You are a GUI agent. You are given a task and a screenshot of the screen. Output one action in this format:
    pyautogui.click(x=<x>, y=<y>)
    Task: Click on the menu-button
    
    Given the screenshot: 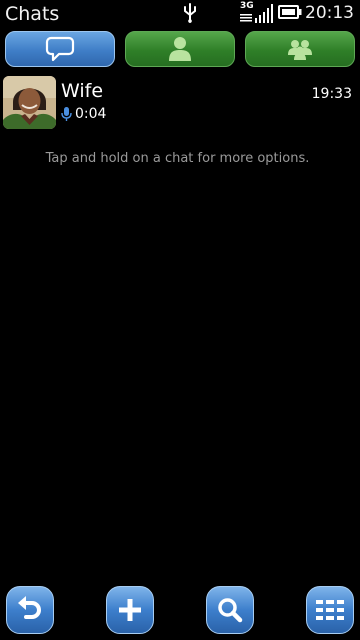 What is the action you would take?
    pyautogui.click(x=330, y=610)
    